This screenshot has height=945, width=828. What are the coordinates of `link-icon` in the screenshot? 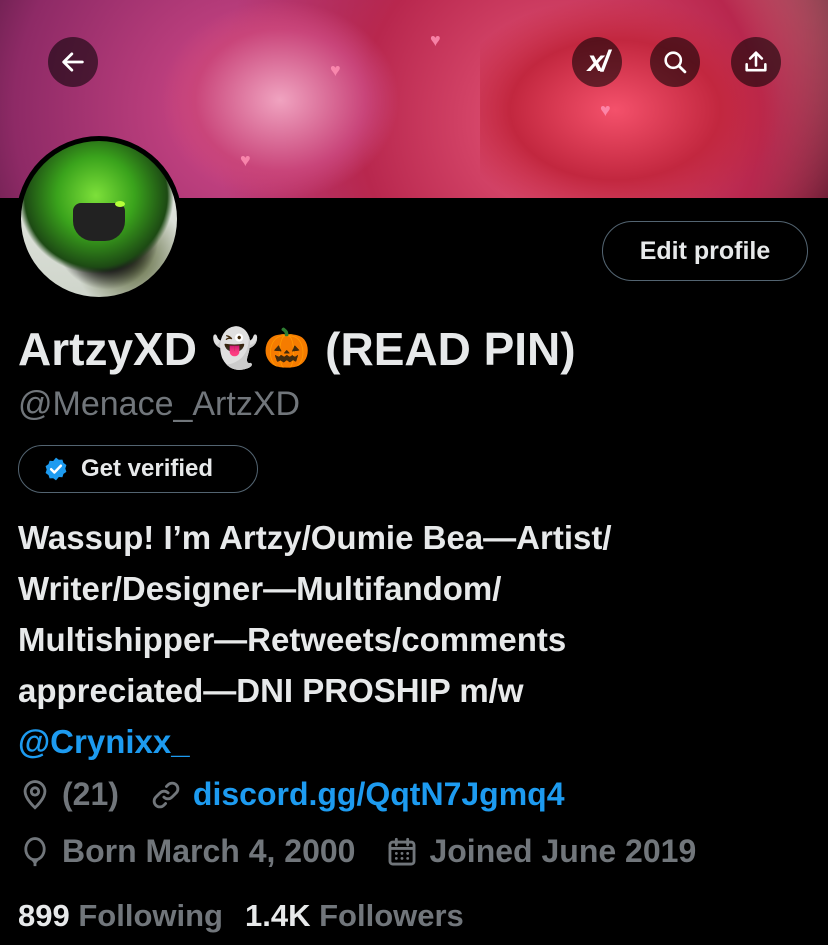 It's located at (166, 794).